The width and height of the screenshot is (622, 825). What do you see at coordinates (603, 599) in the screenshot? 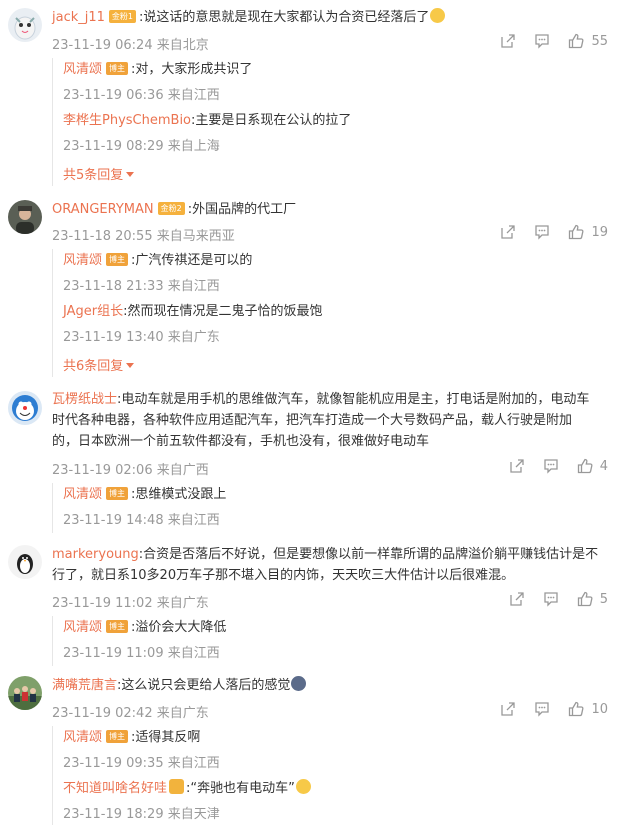
I see `like-count: 5` at bounding box center [603, 599].